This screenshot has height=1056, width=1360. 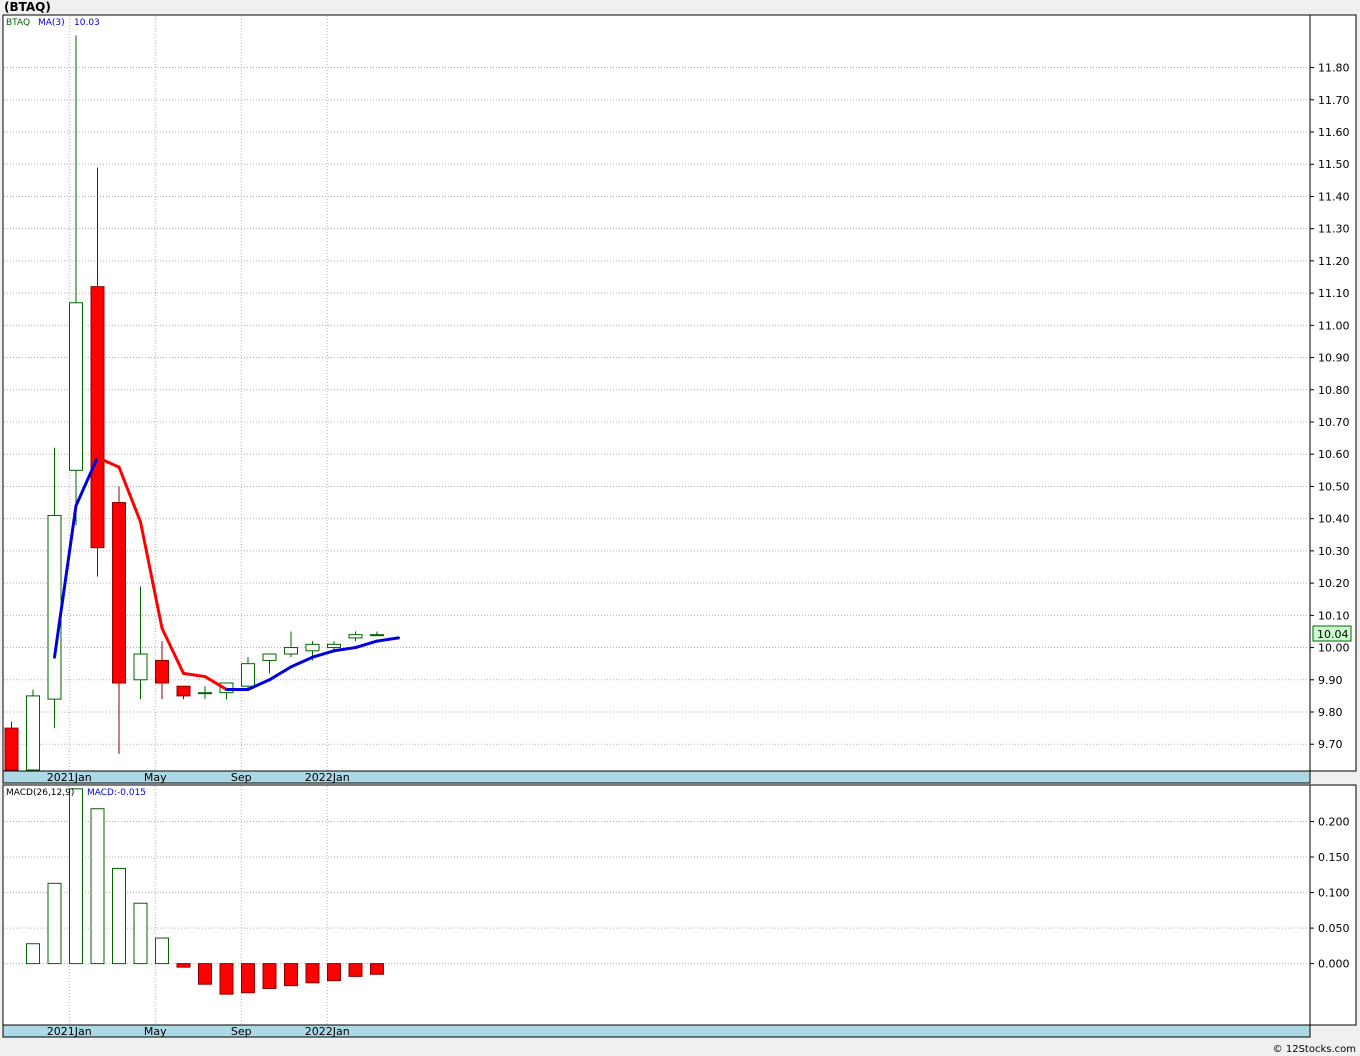 What do you see at coordinates (1334, 519) in the screenshot?
I see `price-tick-label: 10.40` at bounding box center [1334, 519].